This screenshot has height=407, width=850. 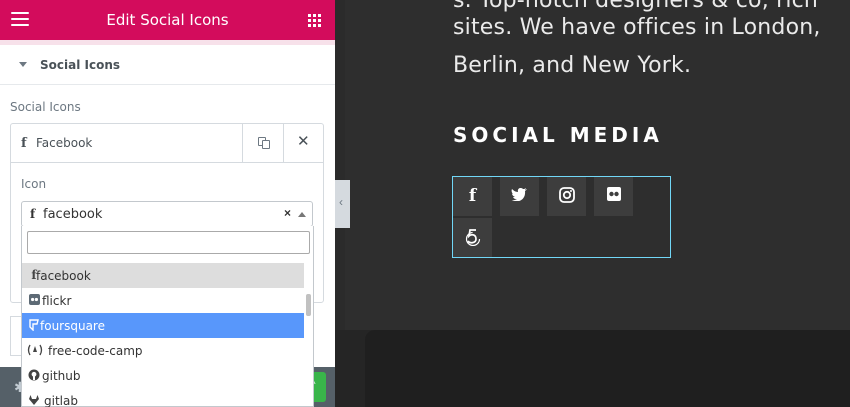 What do you see at coordinates (34, 325) in the screenshot?
I see `foursquare-icon` at bounding box center [34, 325].